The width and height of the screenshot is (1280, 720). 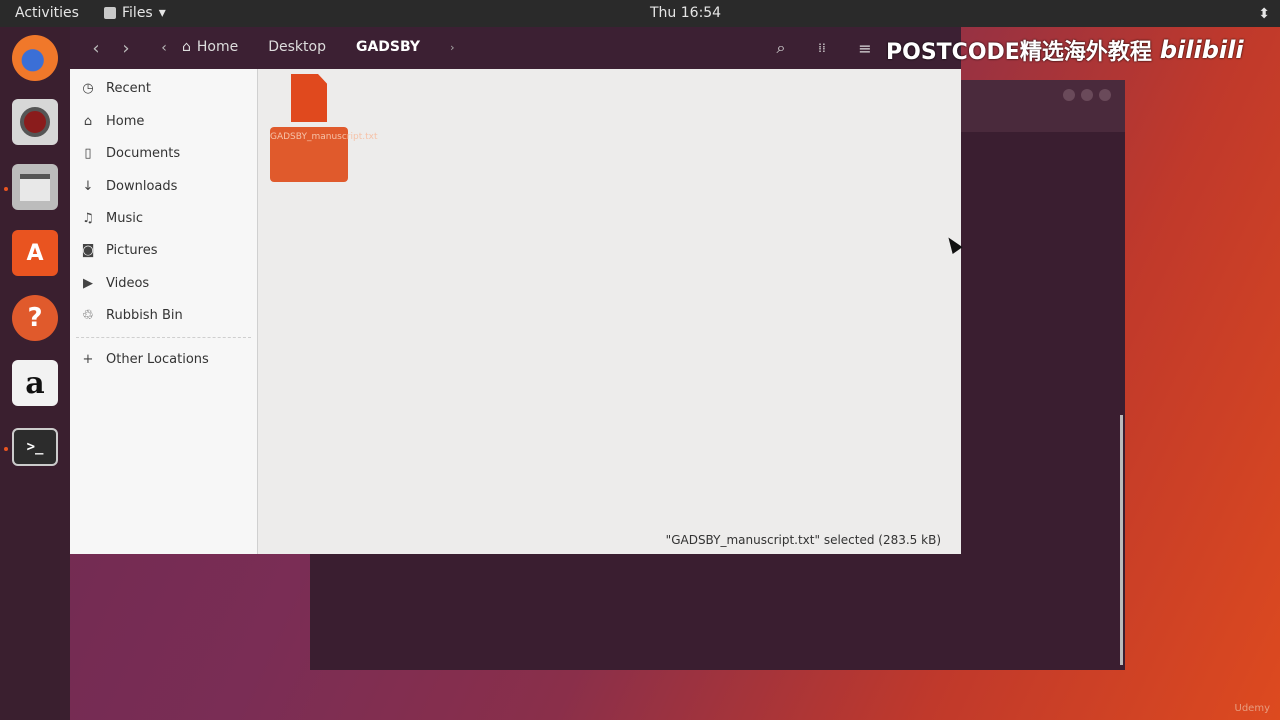 I want to click on sidebar-item-label: Recent, so click(x=128, y=88).